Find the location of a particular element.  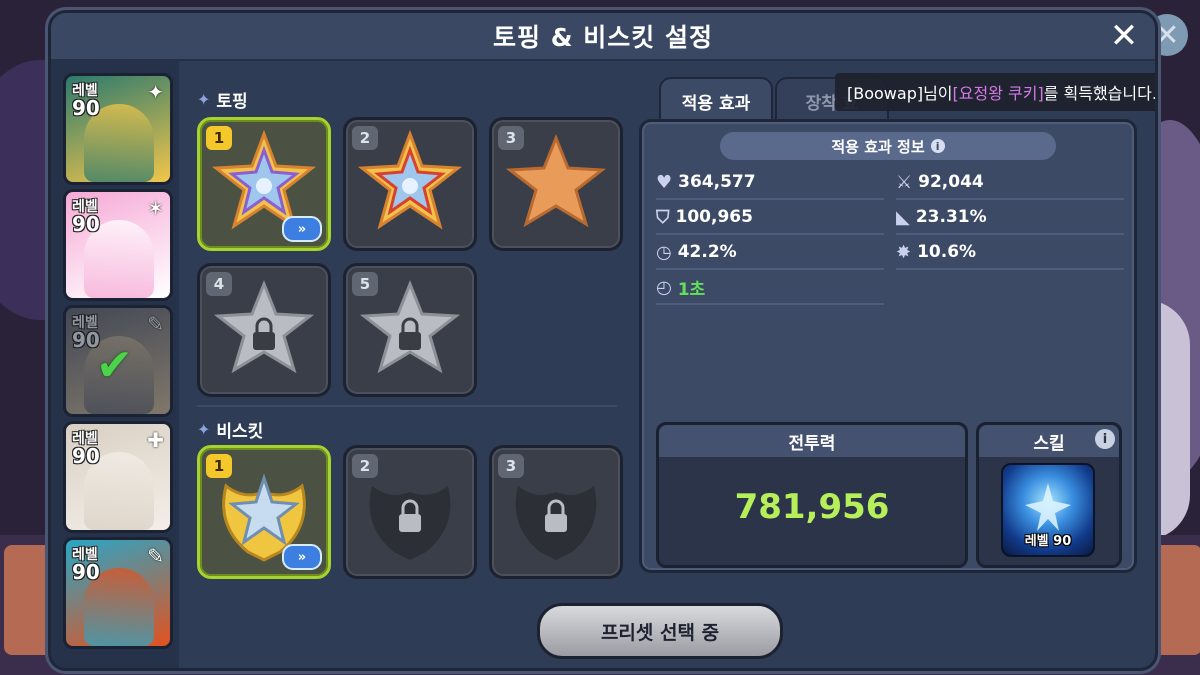

info-icon: i is located at coordinates (937, 146).